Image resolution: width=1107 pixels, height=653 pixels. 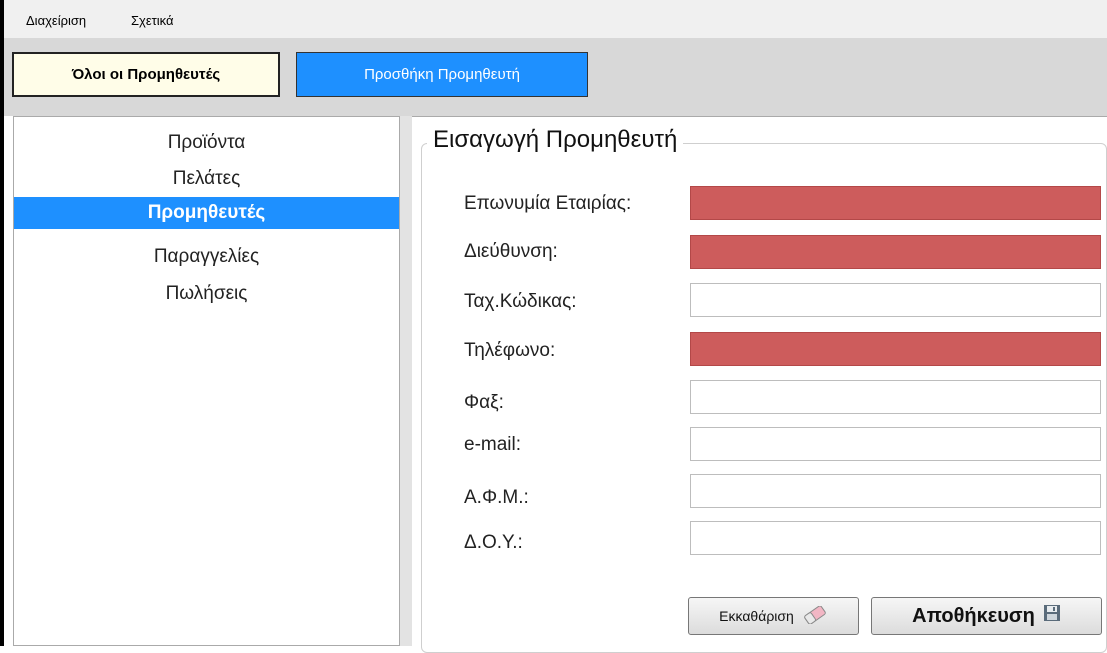 What do you see at coordinates (152, 20) in the screenshot?
I see `menu-item-about: Σχετικά` at bounding box center [152, 20].